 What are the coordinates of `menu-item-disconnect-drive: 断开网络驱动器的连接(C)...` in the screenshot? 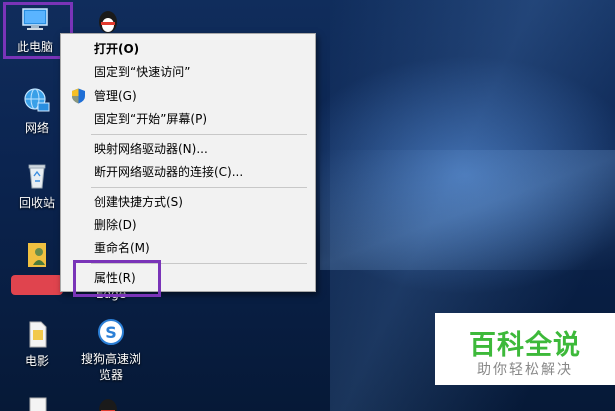 It's located at (188, 172).